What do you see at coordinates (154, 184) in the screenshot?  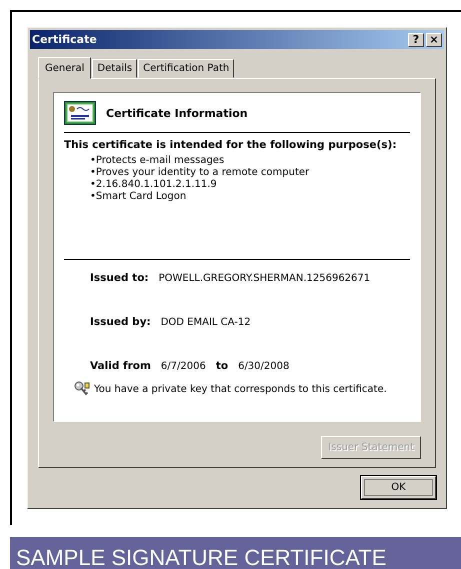 I see `purpose-item: •2.16.840.1.101.2.1.11.9` at bounding box center [154, 184].